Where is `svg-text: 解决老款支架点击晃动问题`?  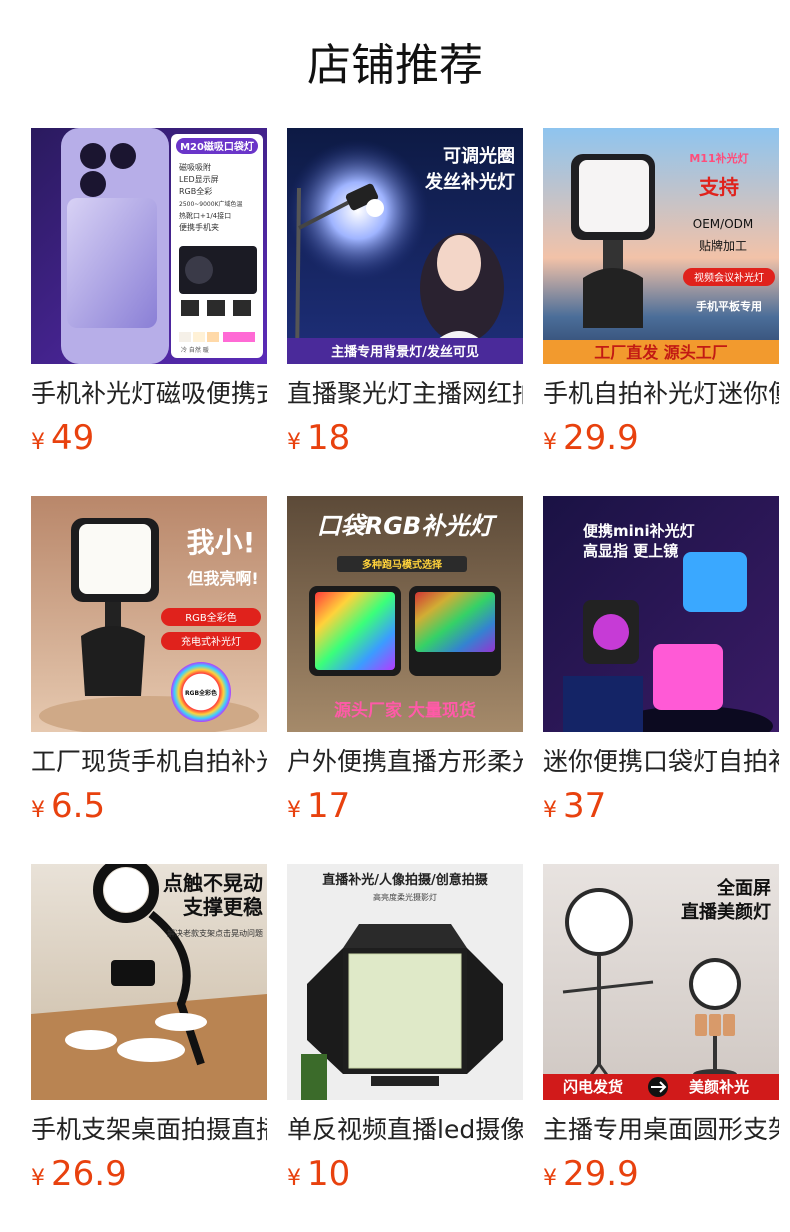 svg-text: 解决老款支架点击晃动问题 is located at coordinates (215, 933).